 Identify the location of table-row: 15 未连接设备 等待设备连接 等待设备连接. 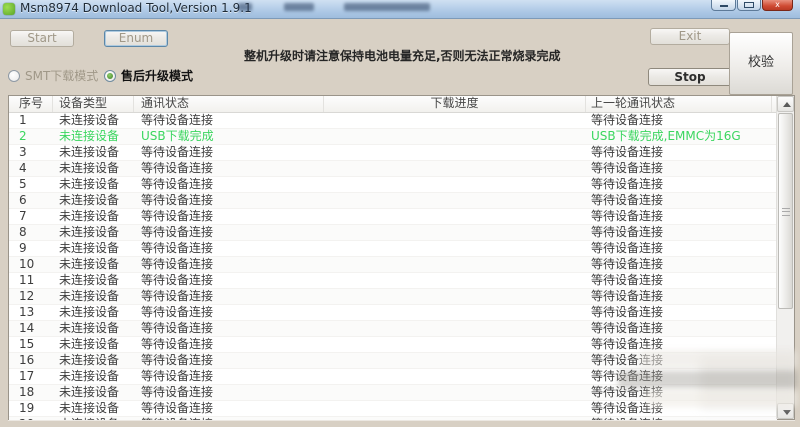
(393, 345).